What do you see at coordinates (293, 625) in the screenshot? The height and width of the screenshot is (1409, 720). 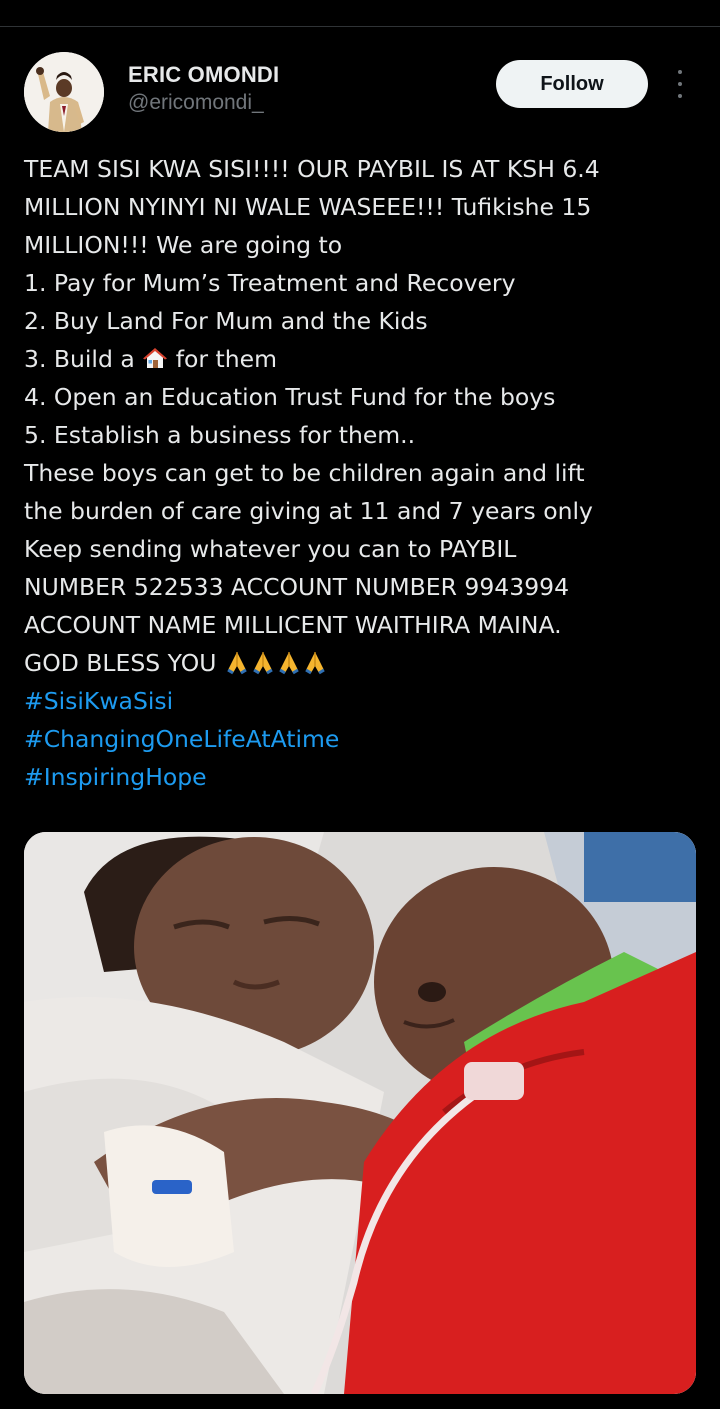 I see `post-line: ACCOUNT NAME MILLICENT WAITHIRA MAINA.` at bounding box center [293, 625].